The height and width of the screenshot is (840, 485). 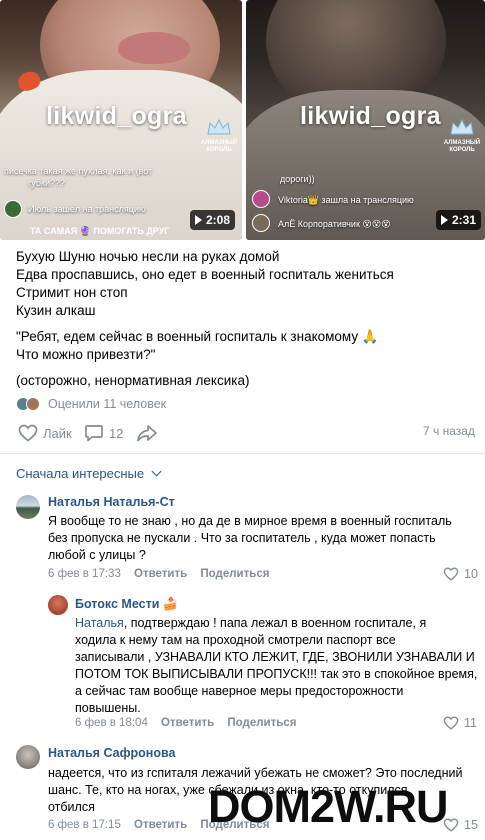 I want to click on reply-address-link: Наталья, so click(x=99, y=623).